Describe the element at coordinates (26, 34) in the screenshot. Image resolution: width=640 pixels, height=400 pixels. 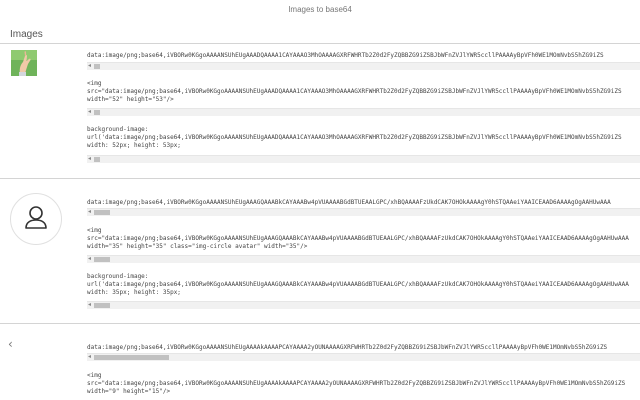
I see `images-section-title: Images` at that location.